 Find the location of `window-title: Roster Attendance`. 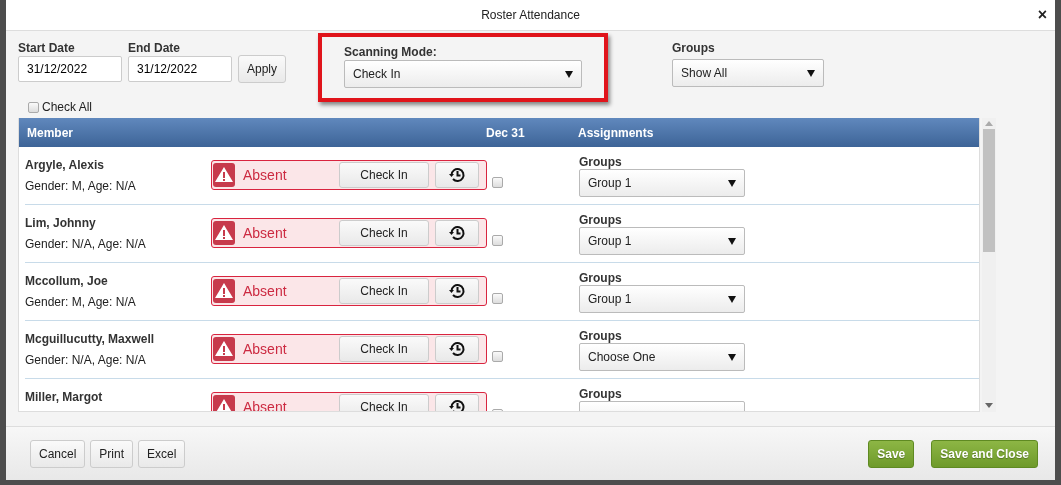

window-title: Roster Attendance is located at coordinates (530, 15).